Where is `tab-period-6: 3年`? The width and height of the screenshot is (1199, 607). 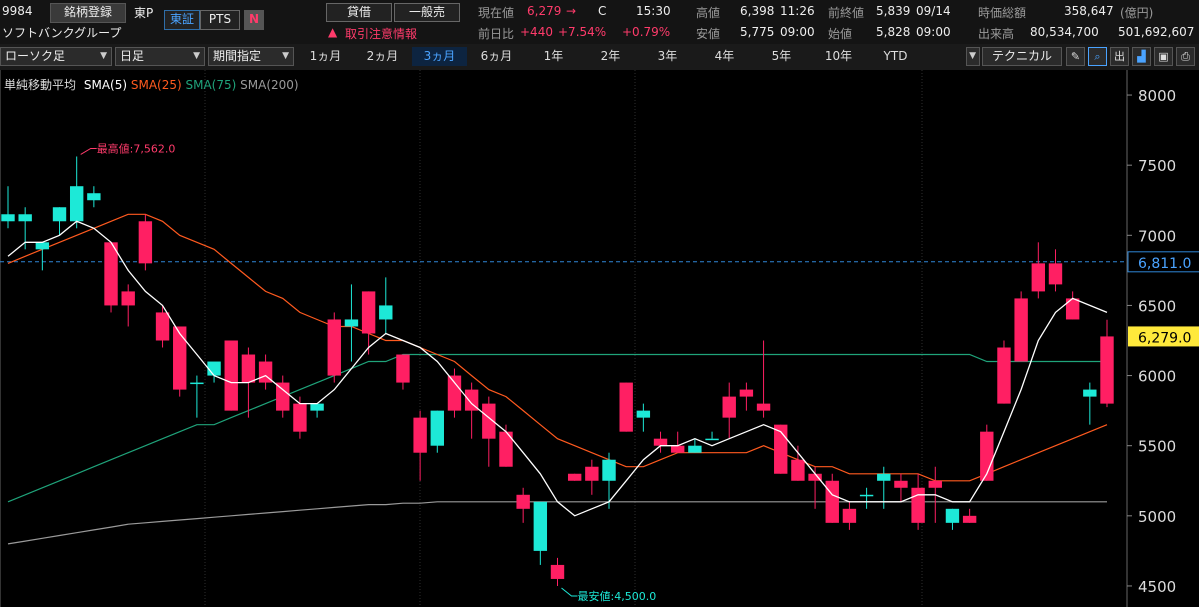 tab-period-6: 3年 is located at coordinates (667, 56).